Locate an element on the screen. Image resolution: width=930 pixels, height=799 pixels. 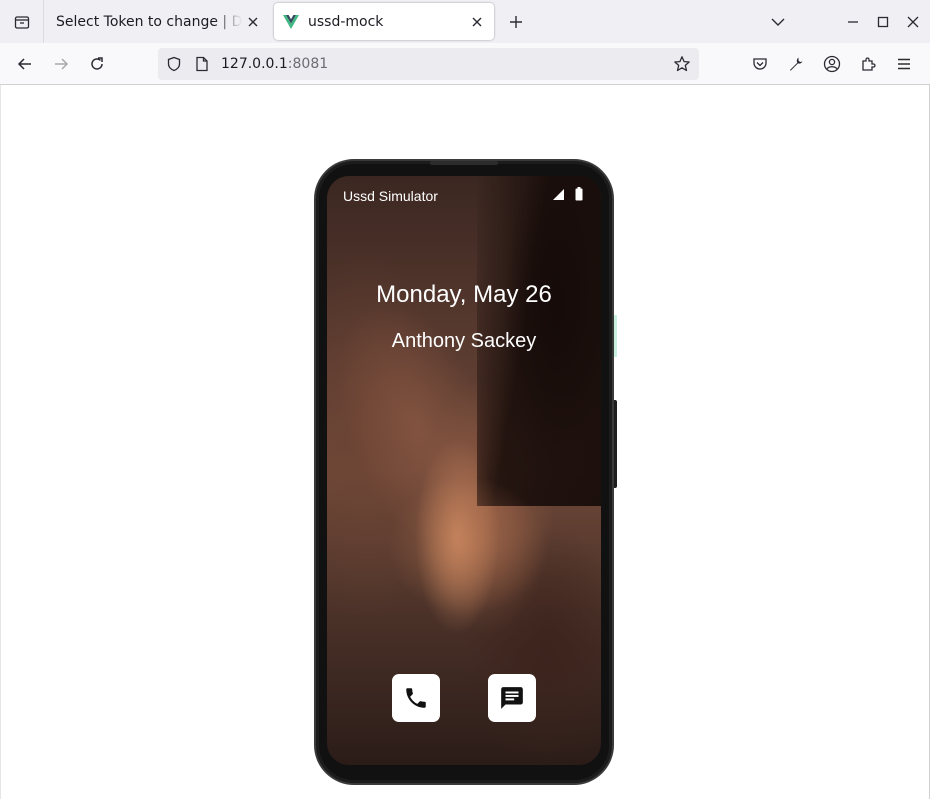
phone-speaker is located at coordinates (464, 163).